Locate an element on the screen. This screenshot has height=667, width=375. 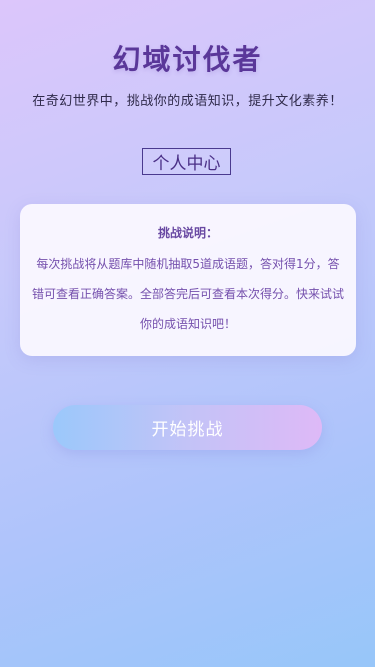
app-title: 幻域讨伐者 is located at coordinates (187, 59).